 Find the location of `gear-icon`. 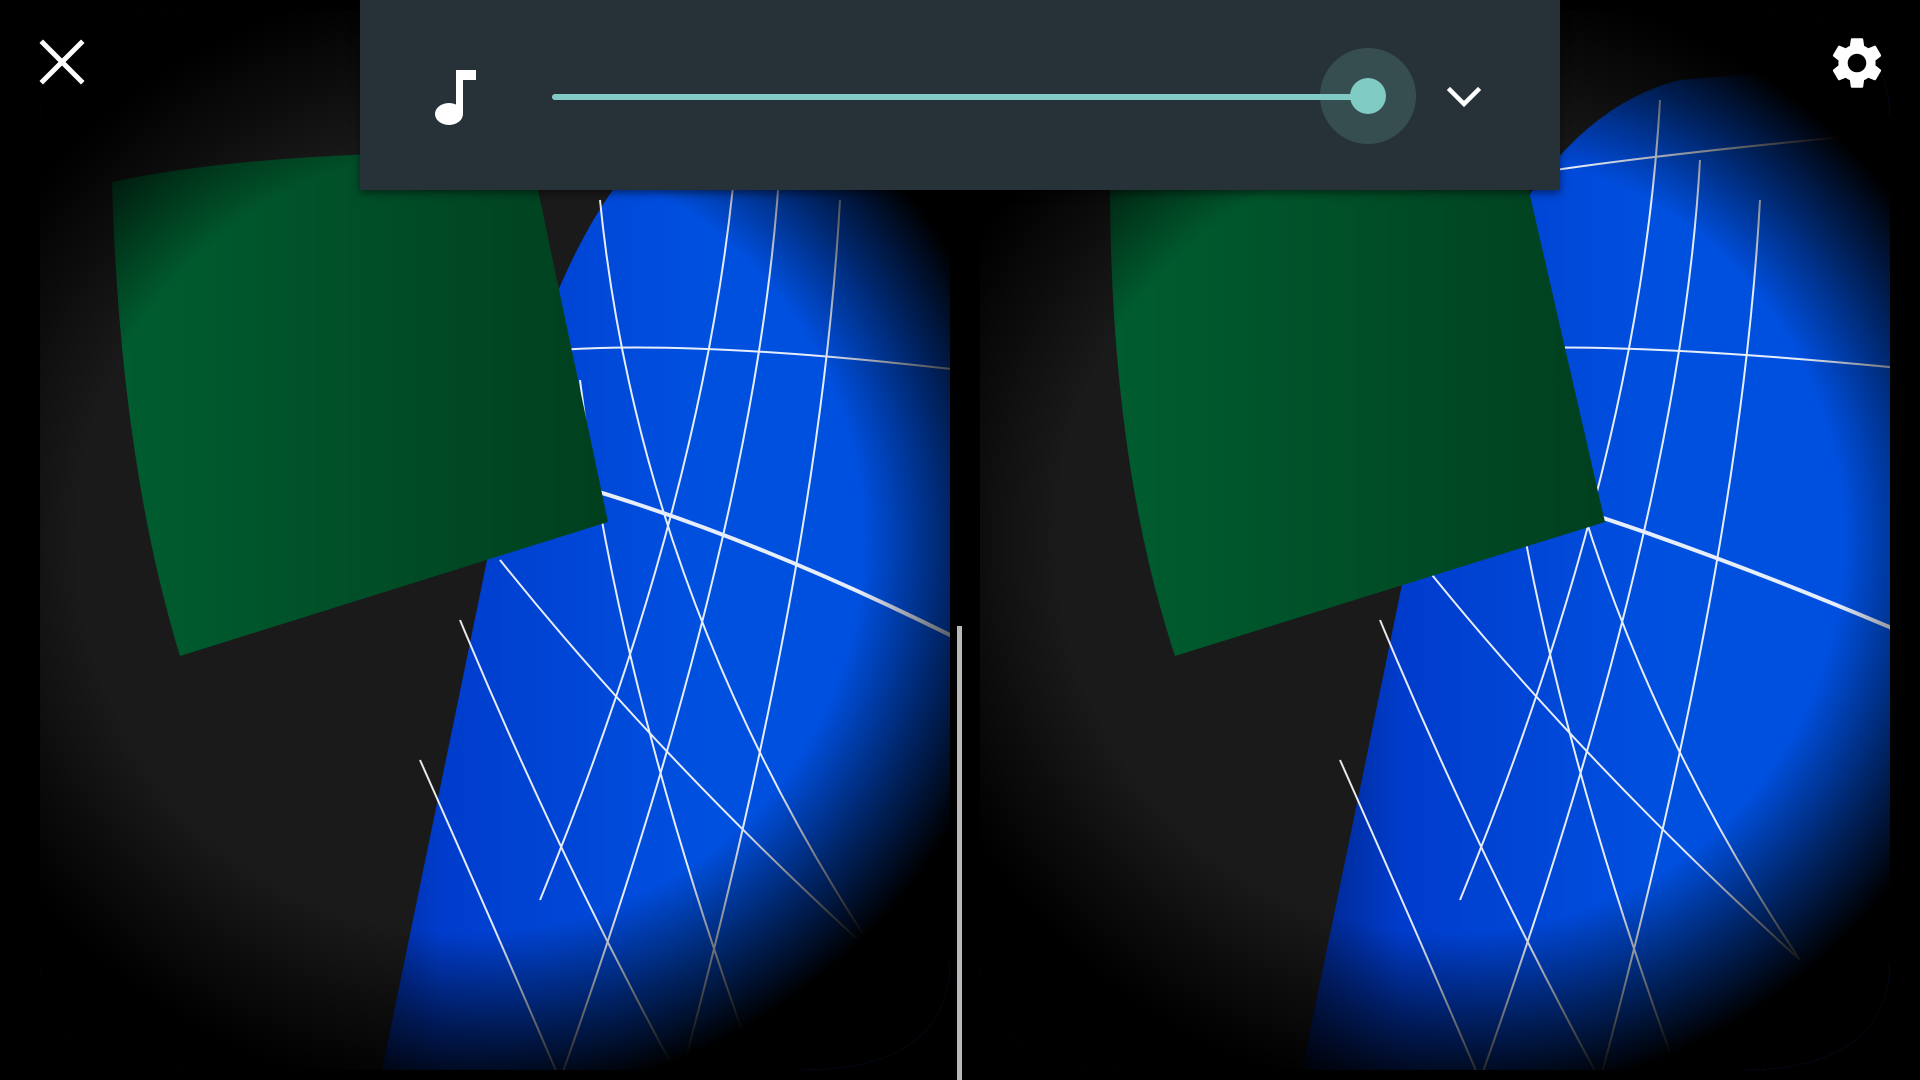

gear-icon is located at coordinates (1857, 63).